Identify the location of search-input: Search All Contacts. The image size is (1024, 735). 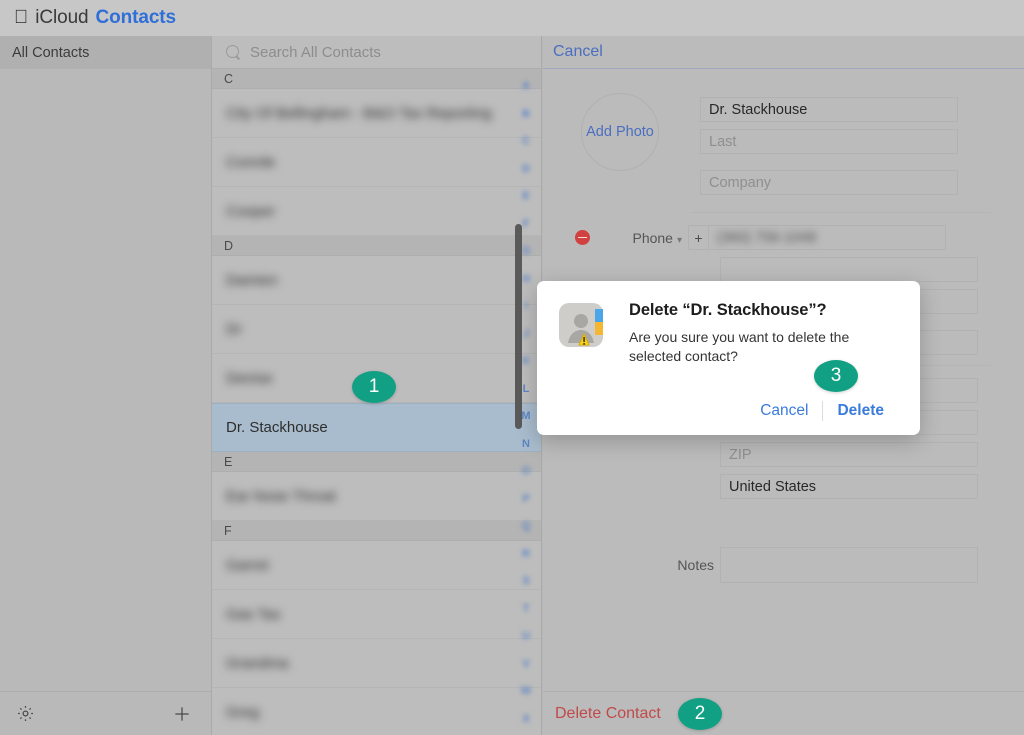
(315, 52).